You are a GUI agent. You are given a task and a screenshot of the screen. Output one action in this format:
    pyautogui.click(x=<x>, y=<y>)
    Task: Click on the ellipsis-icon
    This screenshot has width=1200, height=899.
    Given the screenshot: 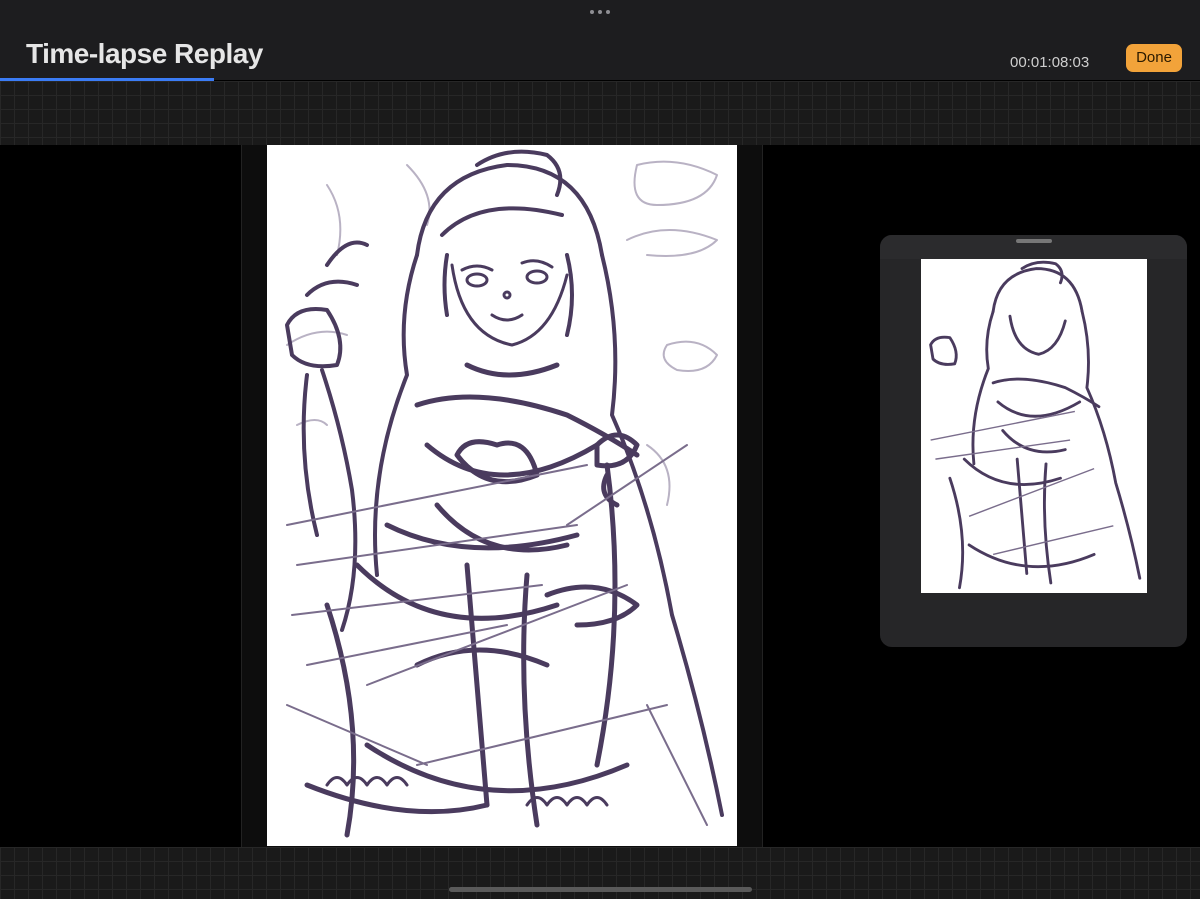 What is the action you would take?
    pyautogui.click(x=600, y=12)
    